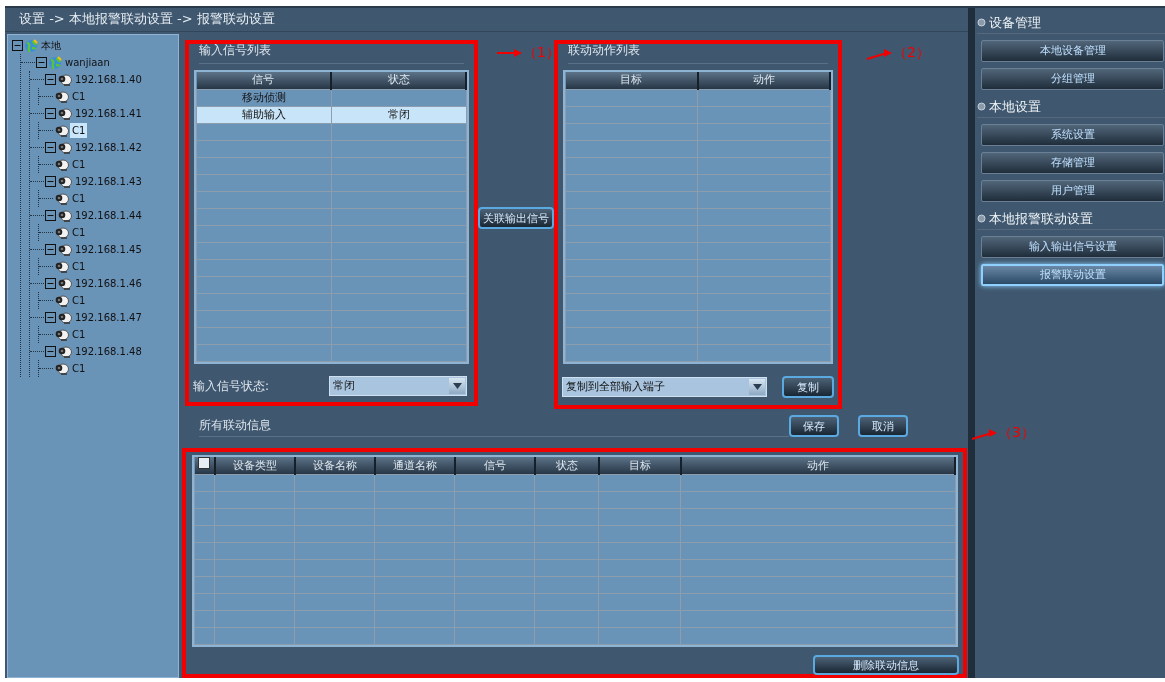  What do you see at coordinates (414, 466) in the screenshot?
I see `column-header: 通道名称` at bounding box center [414, 466].